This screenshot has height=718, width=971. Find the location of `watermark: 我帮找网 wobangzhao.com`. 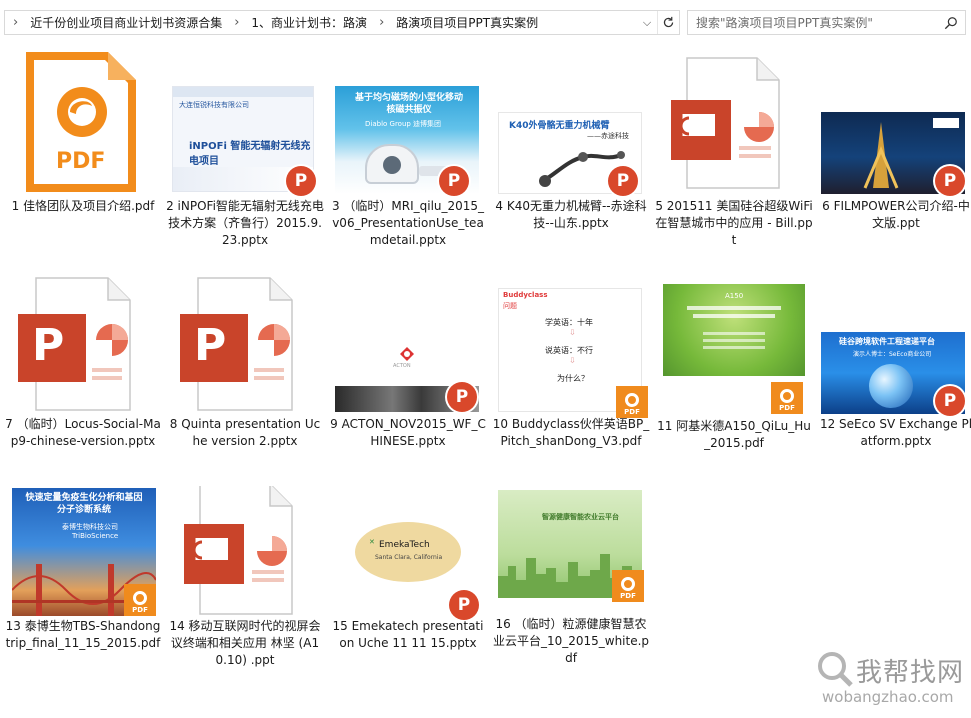

watermark: 我帮找网 wobangzhao.com is located at coordinates (890, 680).